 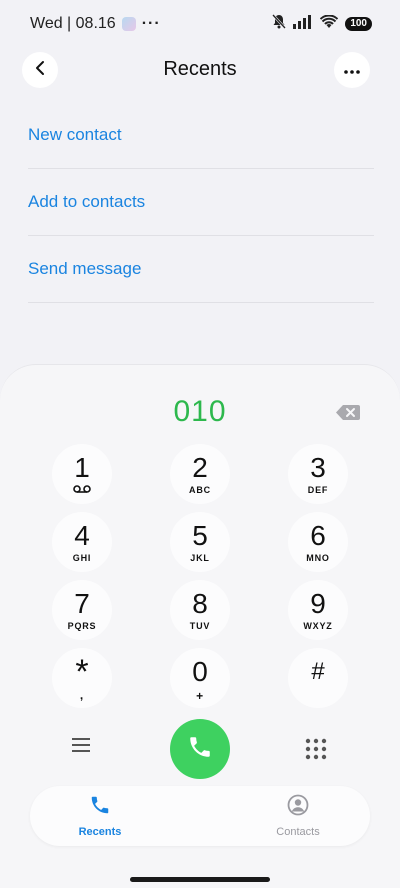 I want to click on key-digit: 0, so click(x=200, y=671).